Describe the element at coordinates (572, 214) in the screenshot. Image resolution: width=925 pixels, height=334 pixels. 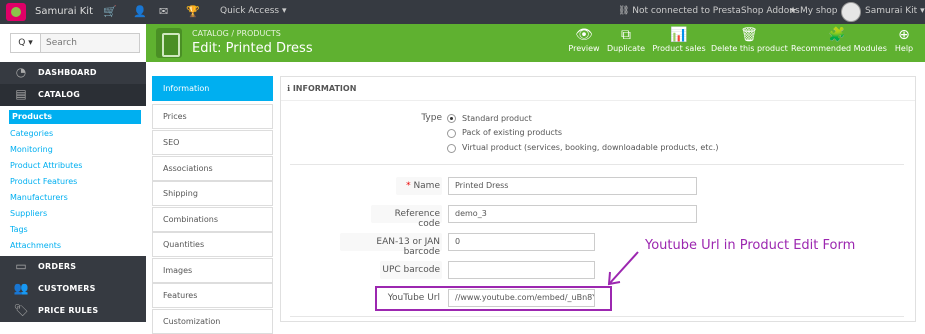
I see `reference-field: demo_3` at that location.